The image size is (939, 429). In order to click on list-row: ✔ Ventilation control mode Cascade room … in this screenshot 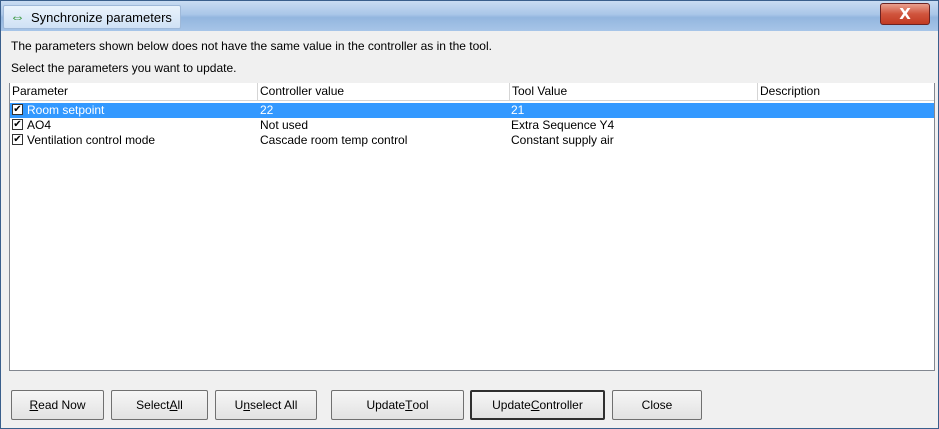, I will do `click(472, 140)`.